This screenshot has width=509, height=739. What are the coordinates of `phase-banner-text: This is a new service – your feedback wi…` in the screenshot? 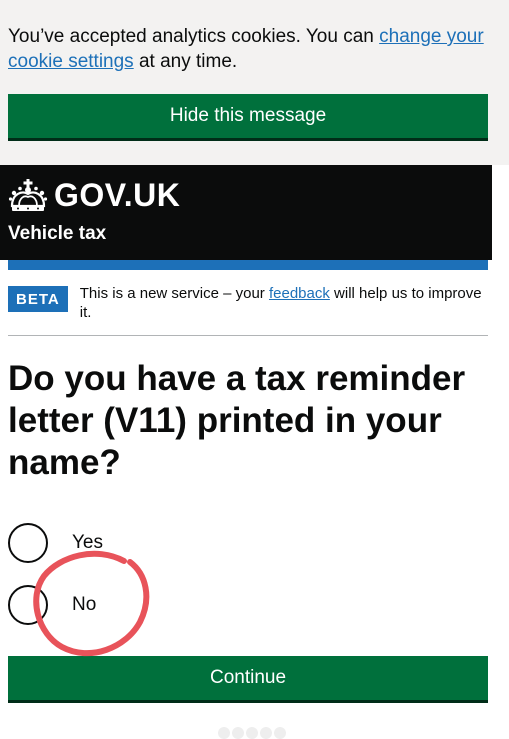 It's located at (284, 303).